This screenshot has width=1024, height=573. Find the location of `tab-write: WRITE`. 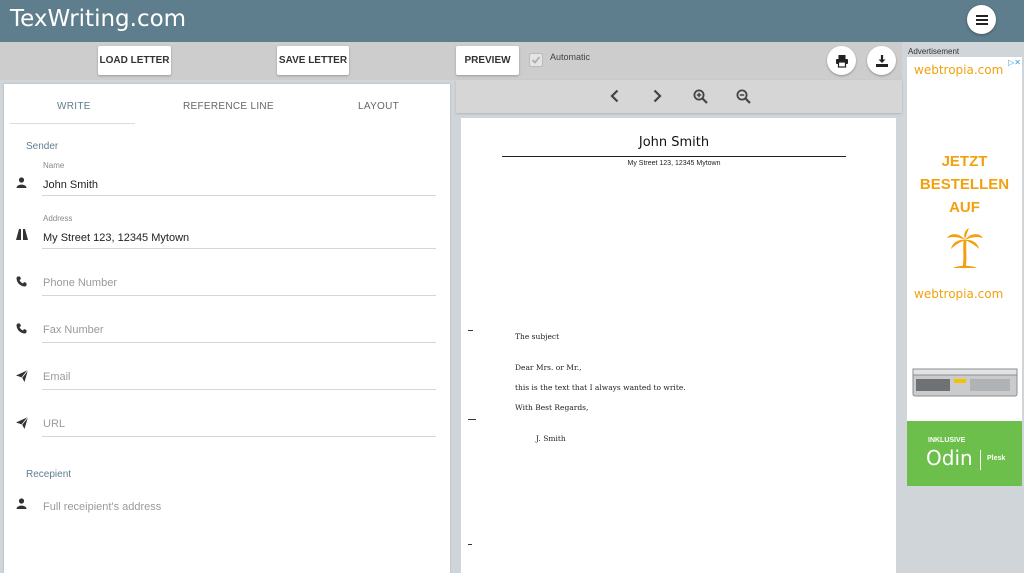

tab-write: WRITE is located at coordinates (74, 106).